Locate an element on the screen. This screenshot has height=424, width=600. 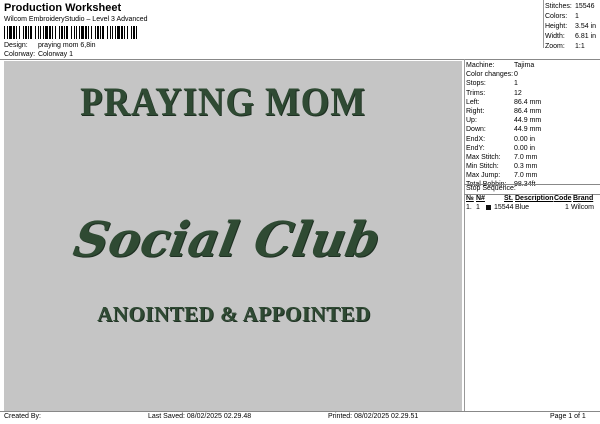
col-brand: Brand is located at coordinates (583, 198).